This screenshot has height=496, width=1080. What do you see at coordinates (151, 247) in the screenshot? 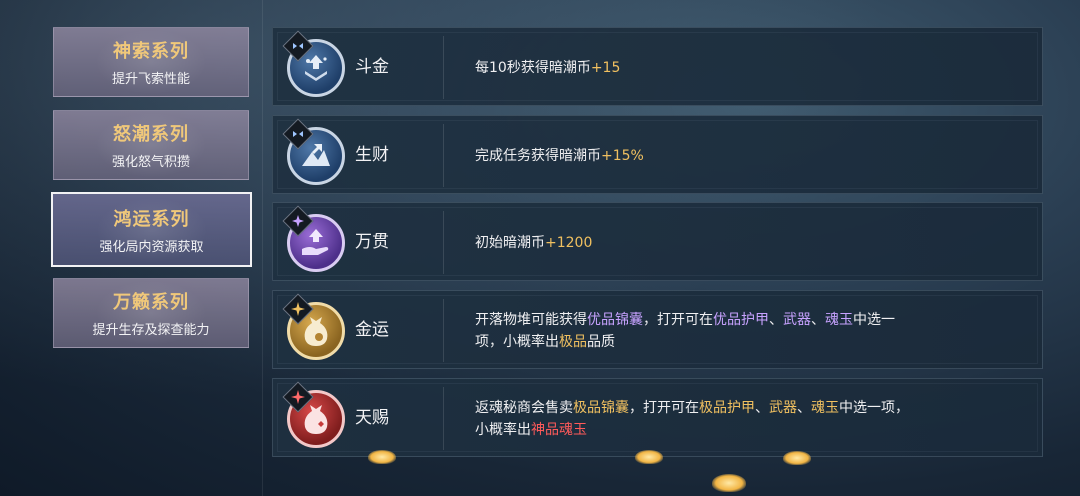
I see `tab-subtitle: 强化局内资源获取` at bounding box center [151, 247].